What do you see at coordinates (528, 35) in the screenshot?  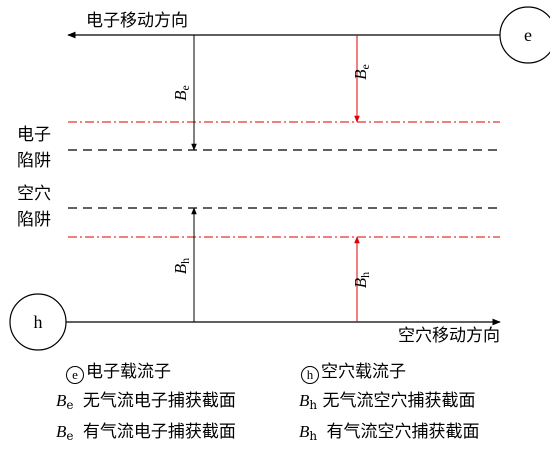 I see `electron-circle-label: e` at bounding box center [528, 35].